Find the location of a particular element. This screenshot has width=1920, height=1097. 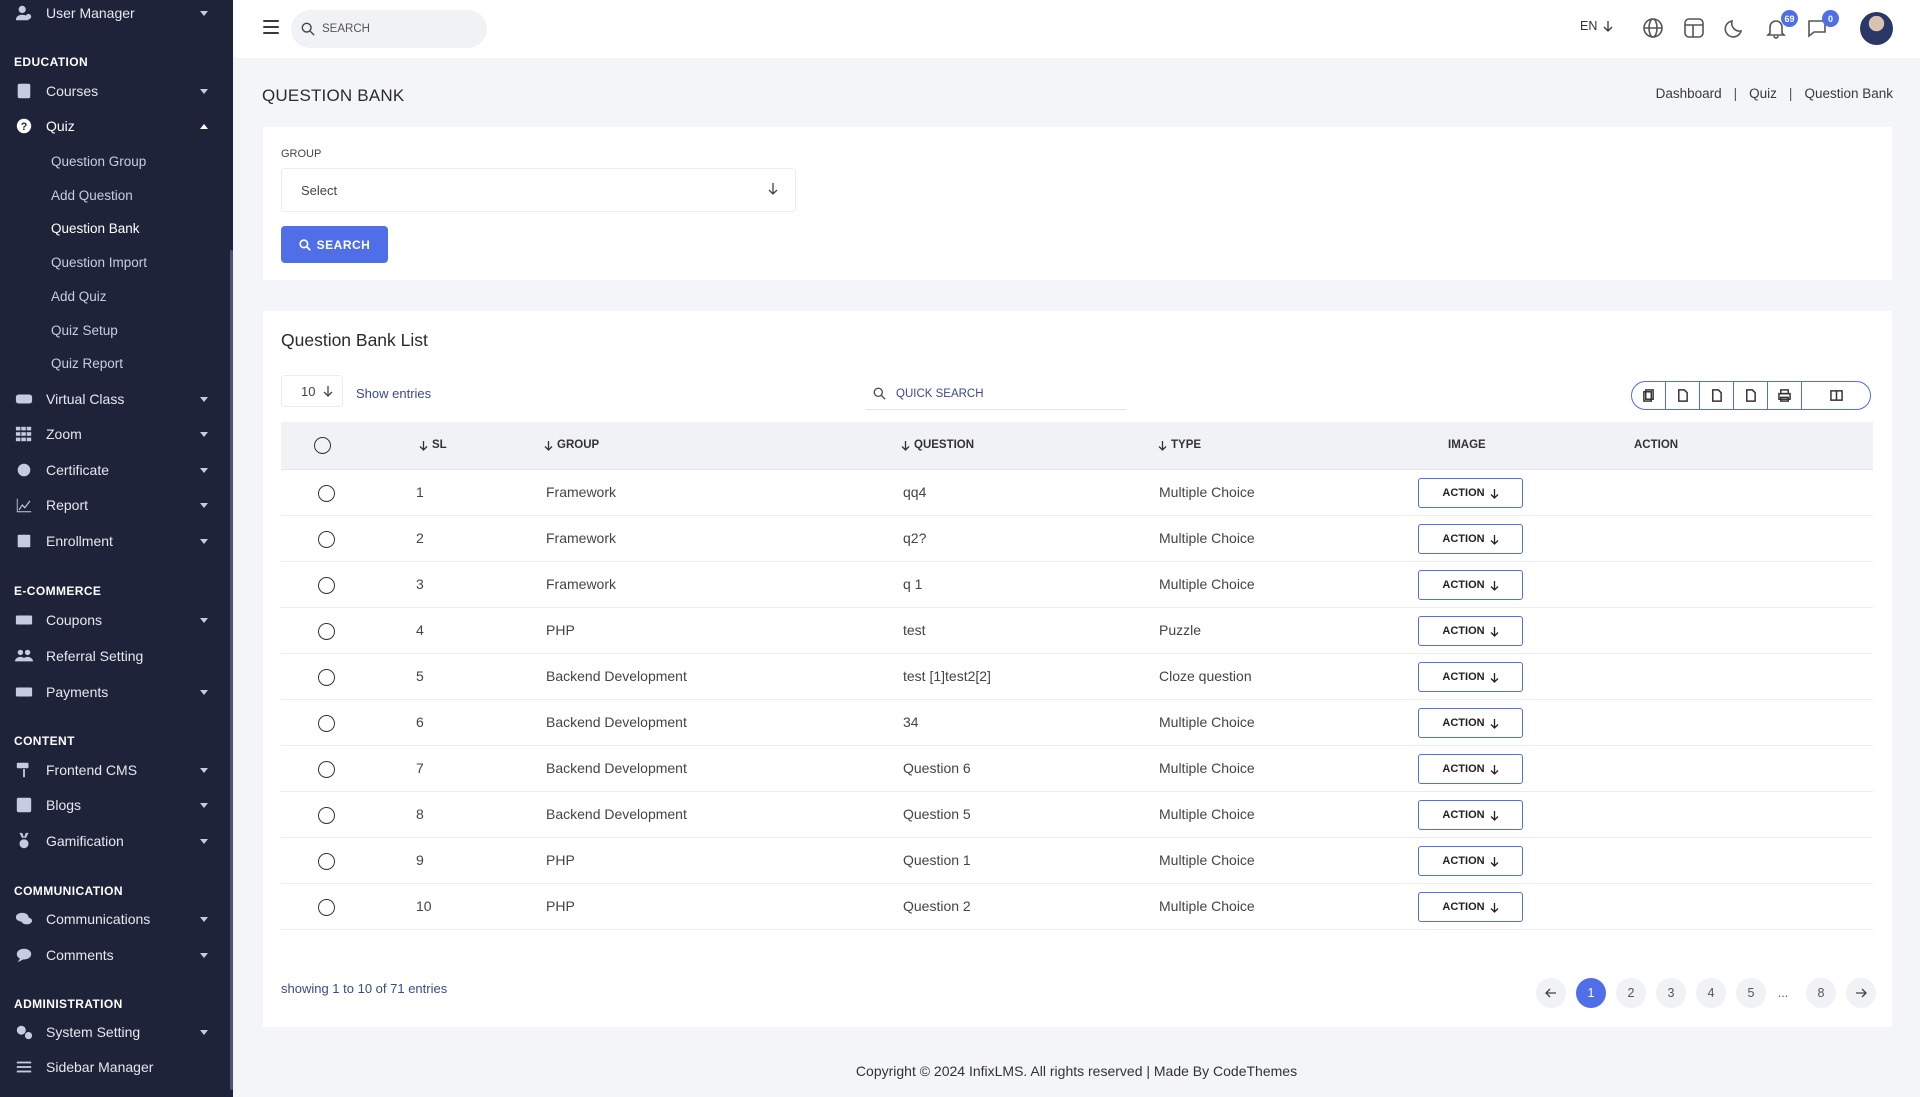

globe-icon is located at coordinates (1654, 29).